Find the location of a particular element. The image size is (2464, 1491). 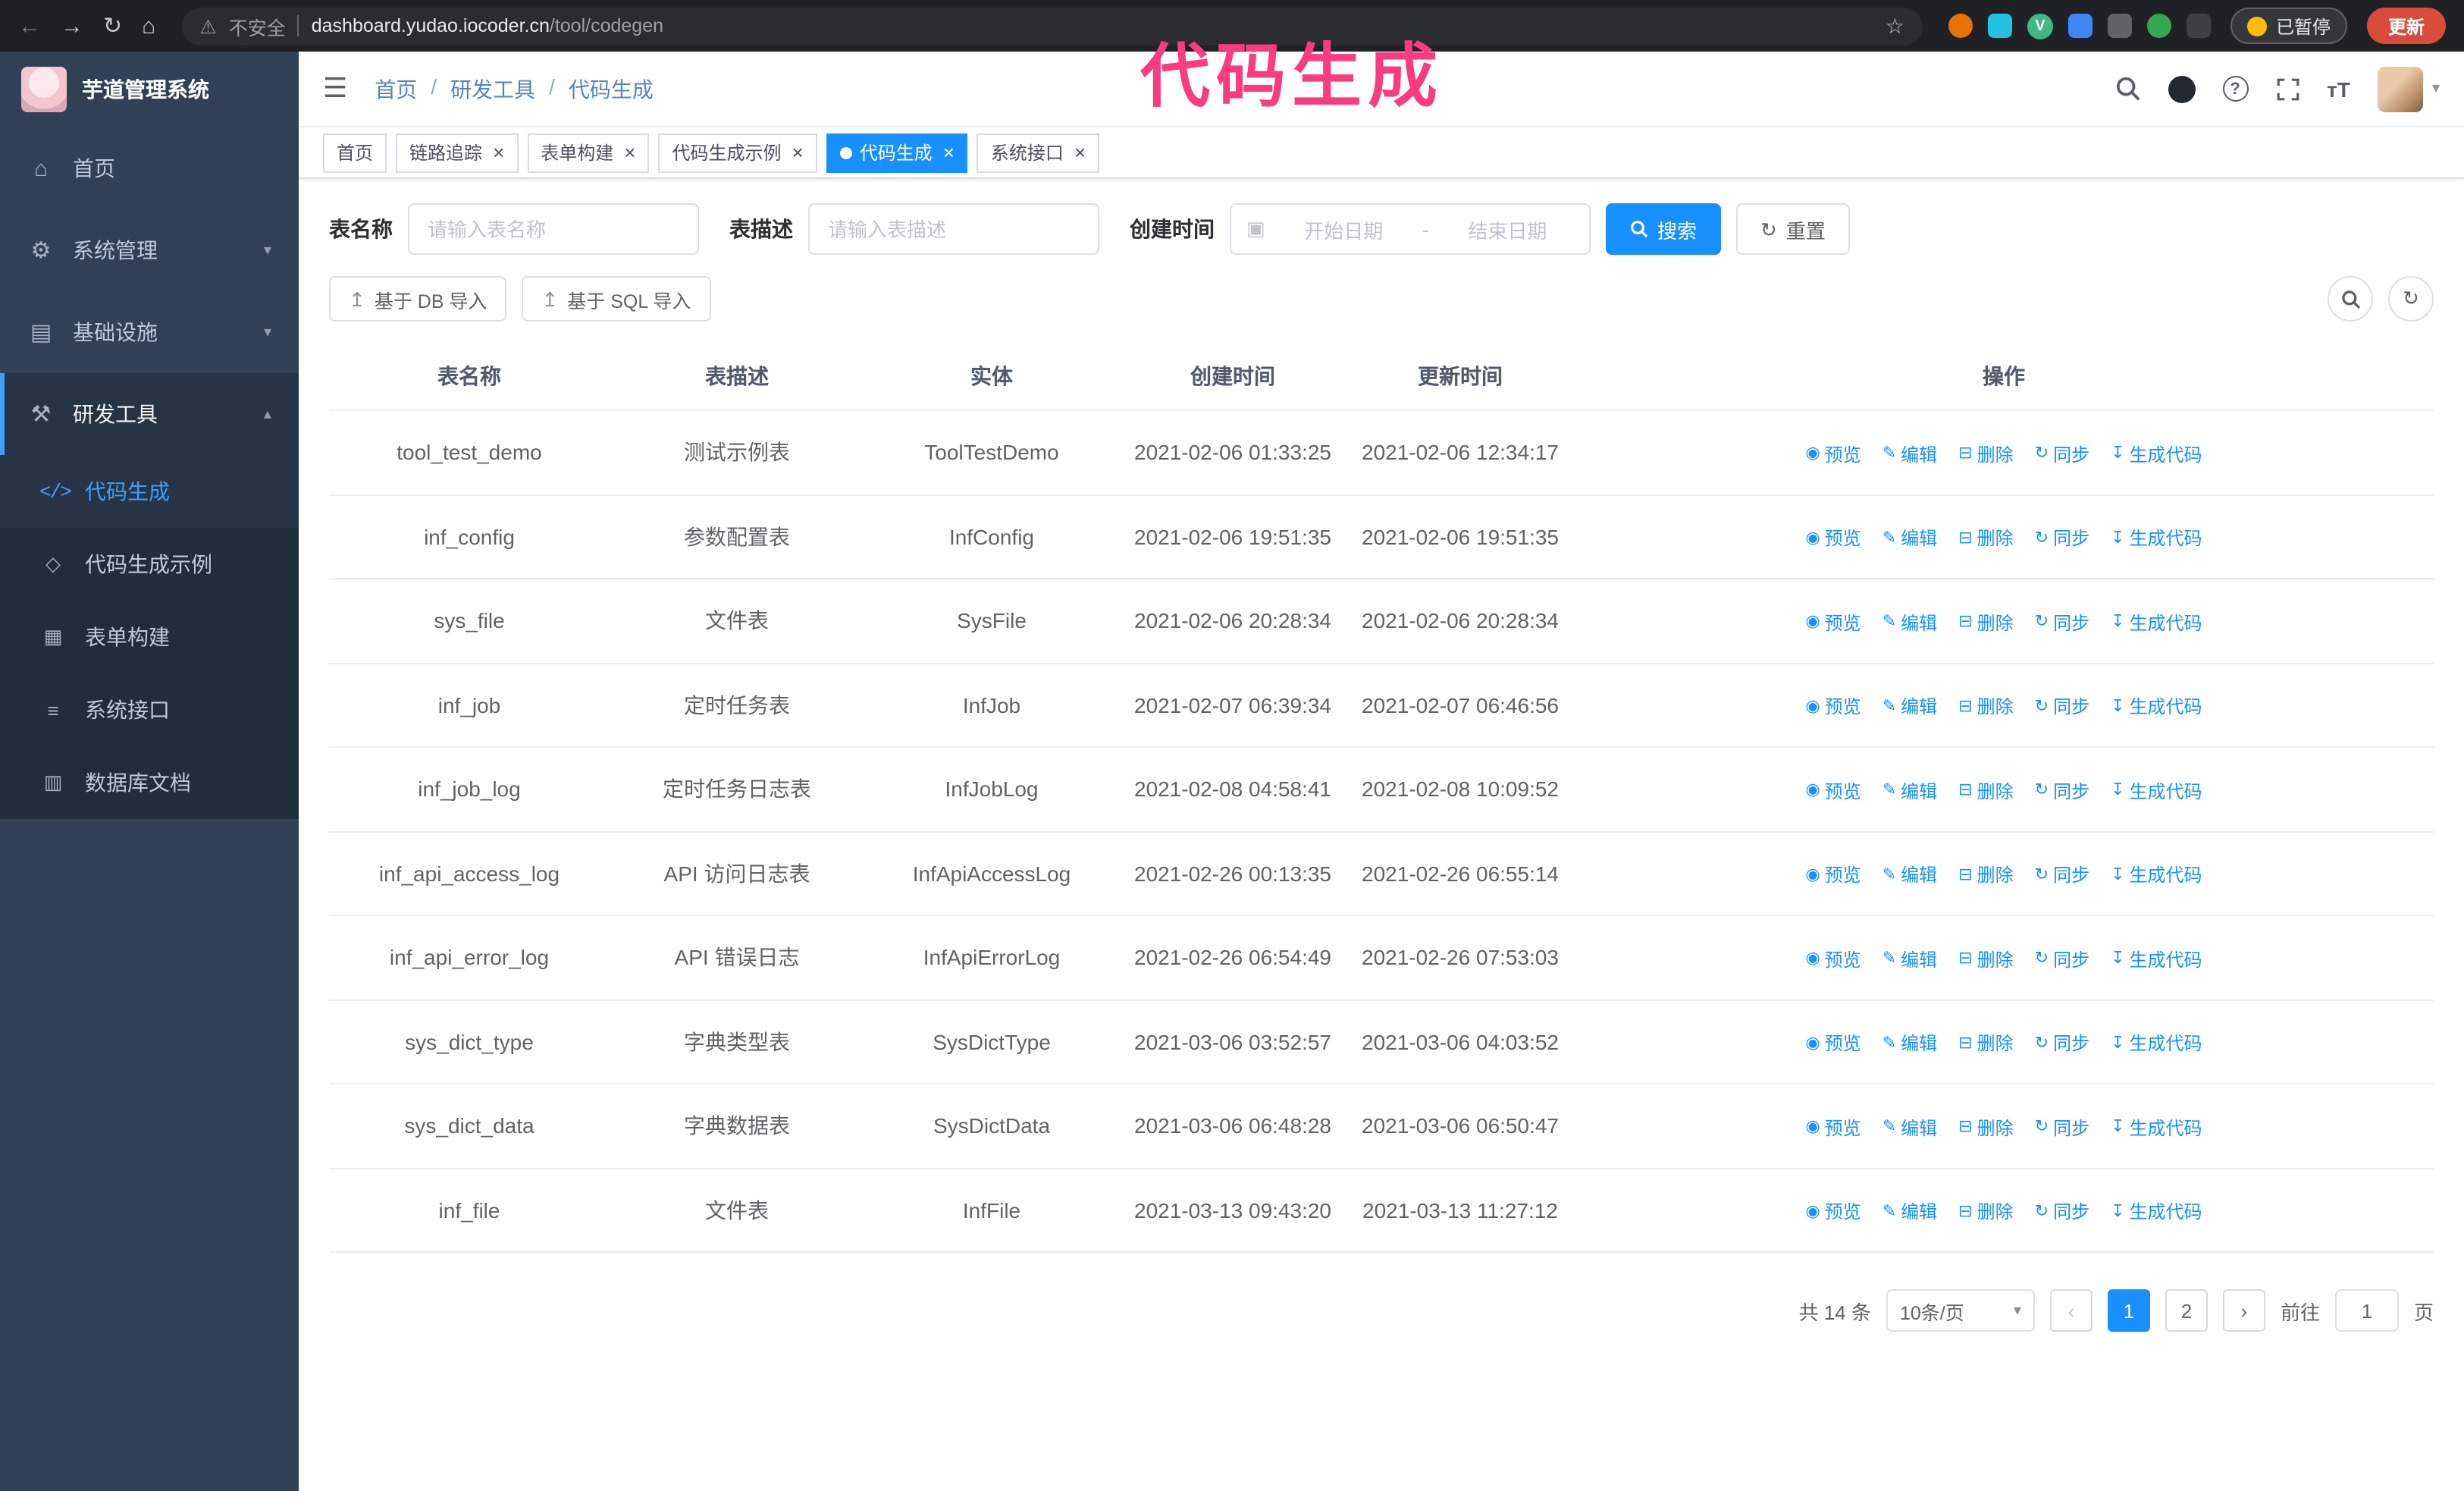

goto-page-input is located at coordinates (2367, 1310).